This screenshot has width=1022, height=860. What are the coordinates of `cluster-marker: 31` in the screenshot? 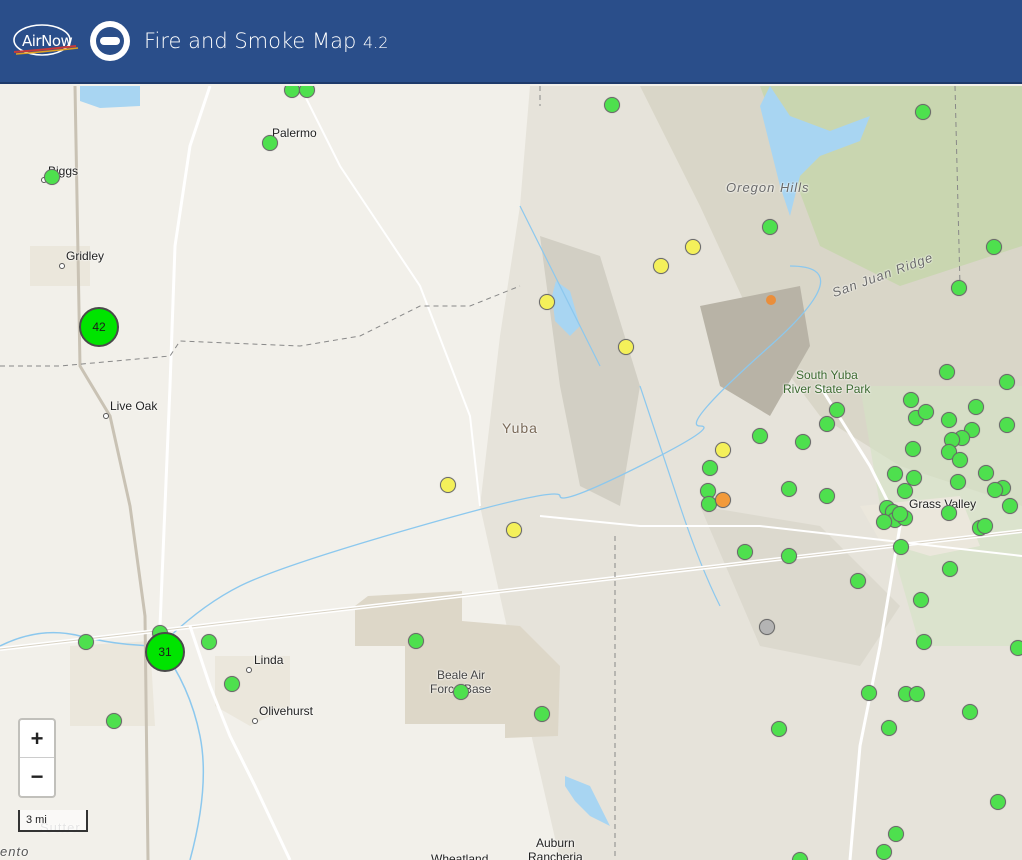 It's located at (165, 652).